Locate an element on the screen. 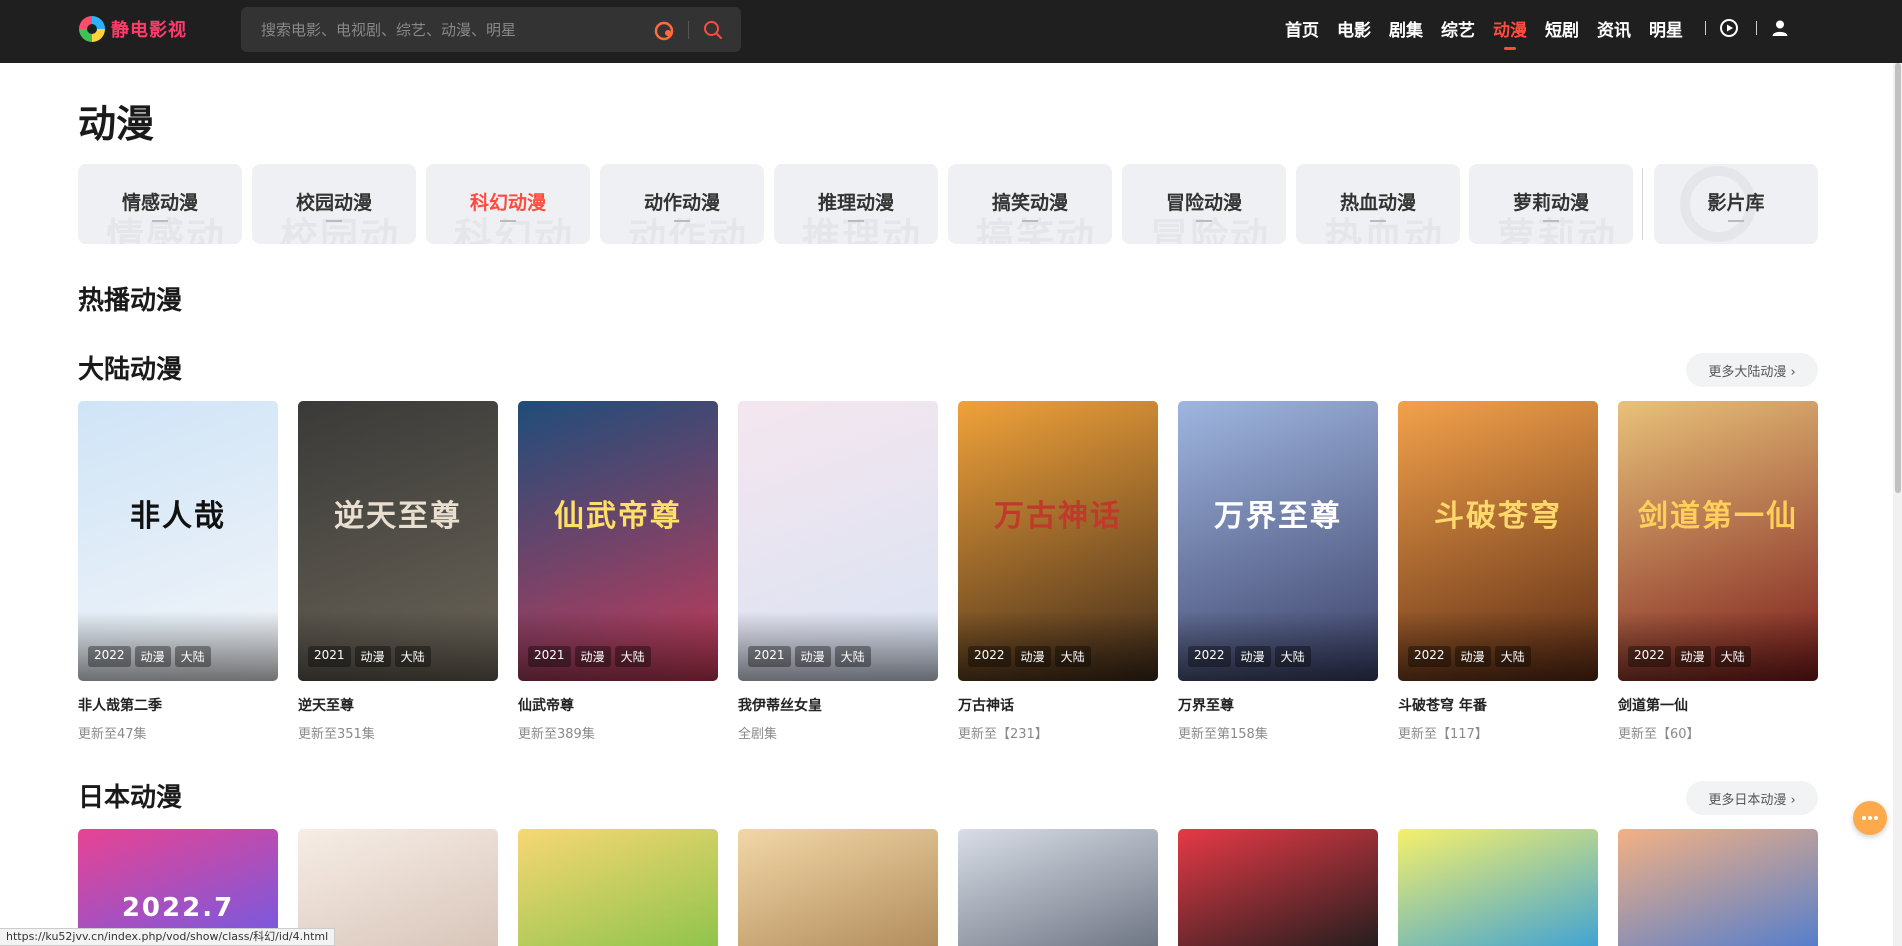 This screenshot has width=1902, height=946. anime-card: 逆天至尊 2021 动漫 大陆 逆天至尊 更新至351集 is located at coordinates (398, 571).